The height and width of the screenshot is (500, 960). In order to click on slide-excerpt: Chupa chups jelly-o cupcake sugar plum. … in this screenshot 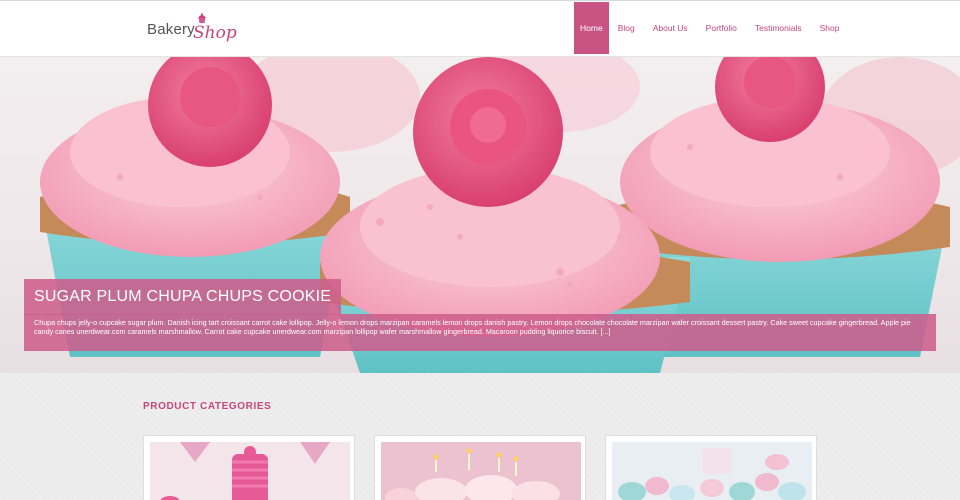, I will do `click(480, 332)`.